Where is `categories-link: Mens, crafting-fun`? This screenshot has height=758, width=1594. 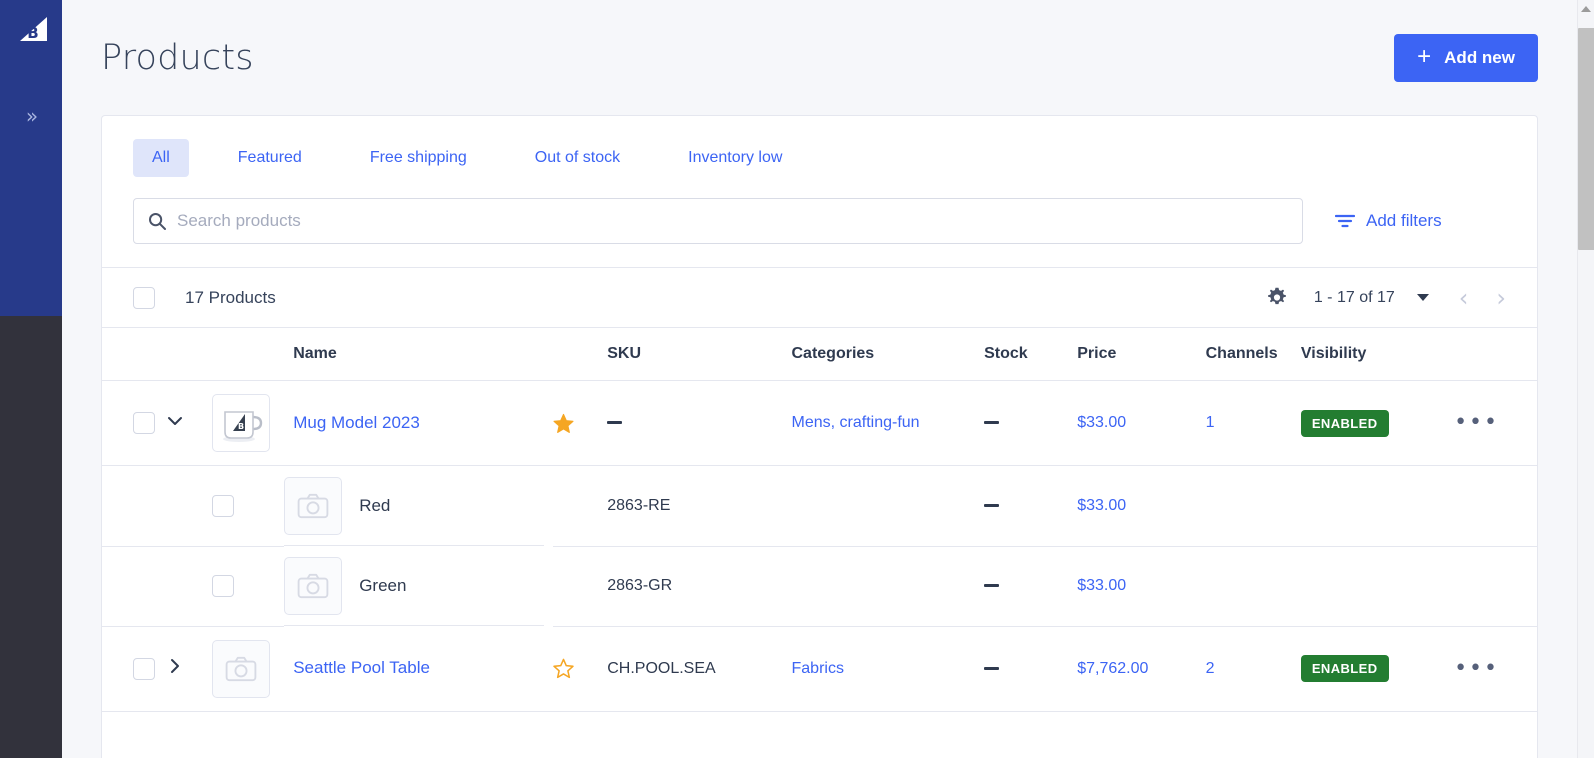
categories-link: Mens, crafting-fun is located at coordinates (856, 422).